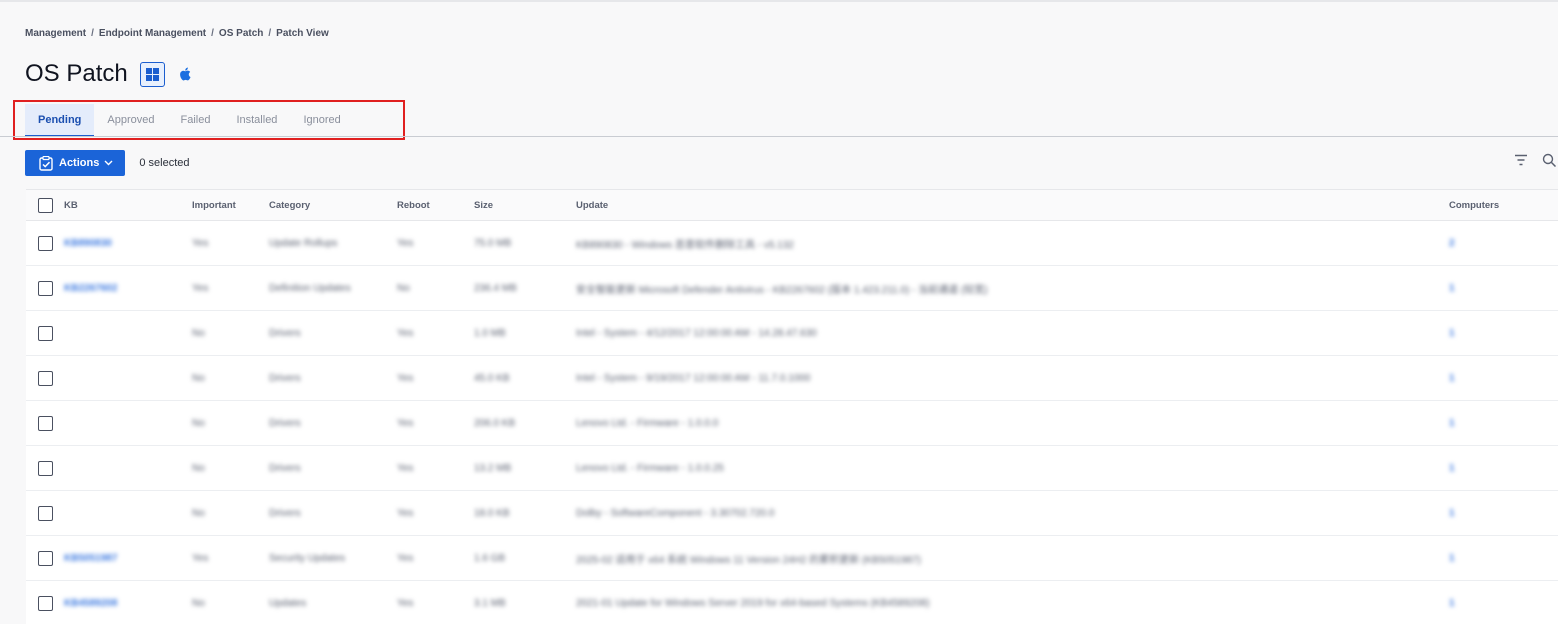 Image resolution: width=1558 pixels, height=624 pixels. Describe the element at coordinates (1536, 160) in the screenshot. I see `table-tools` at that location.